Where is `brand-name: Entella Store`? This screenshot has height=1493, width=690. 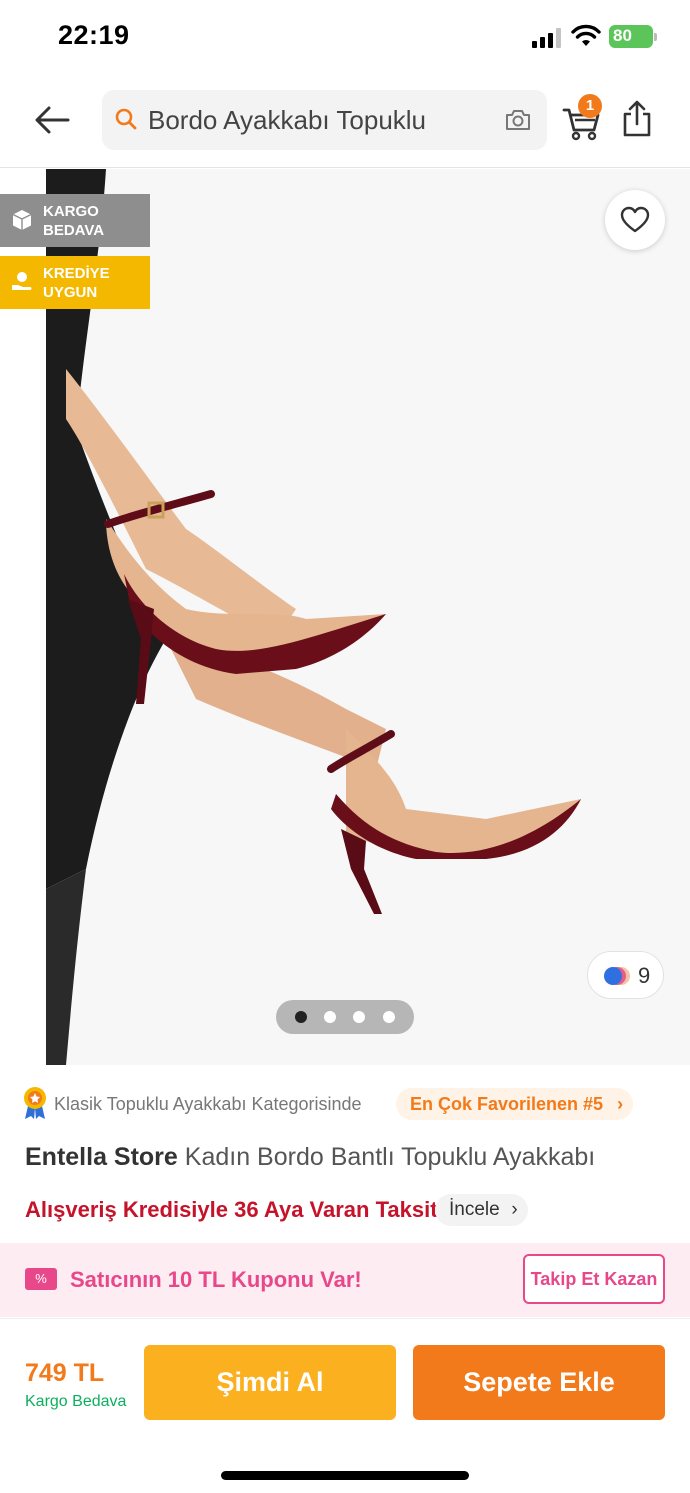
brand-name: Entella Store is located at coordinates (101, 1157).